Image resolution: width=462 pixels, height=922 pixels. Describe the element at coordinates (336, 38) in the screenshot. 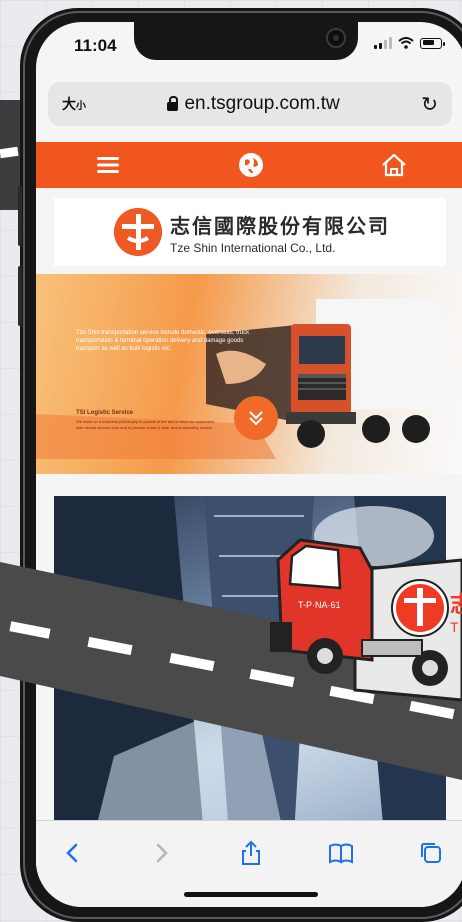

I see `front-camera` at that location.